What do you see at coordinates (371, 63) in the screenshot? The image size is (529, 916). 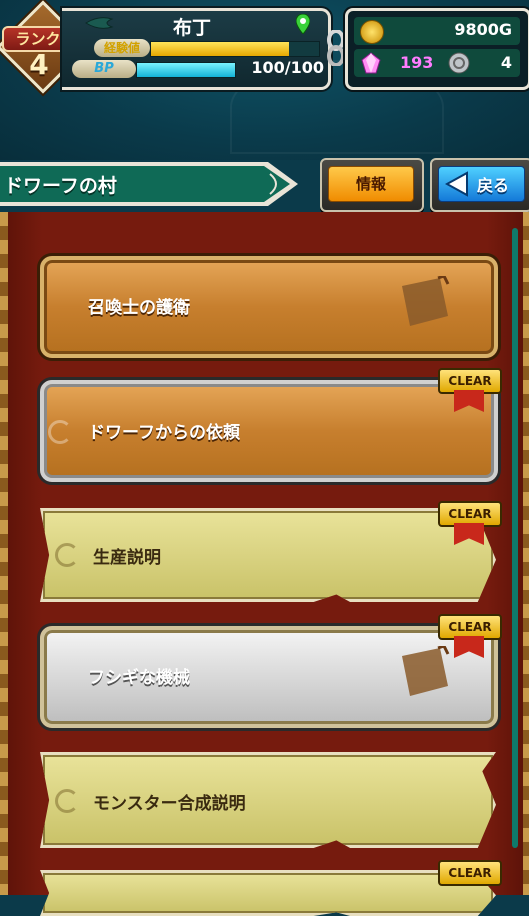 I see `gem-icon` at bounding box center [371, 63].